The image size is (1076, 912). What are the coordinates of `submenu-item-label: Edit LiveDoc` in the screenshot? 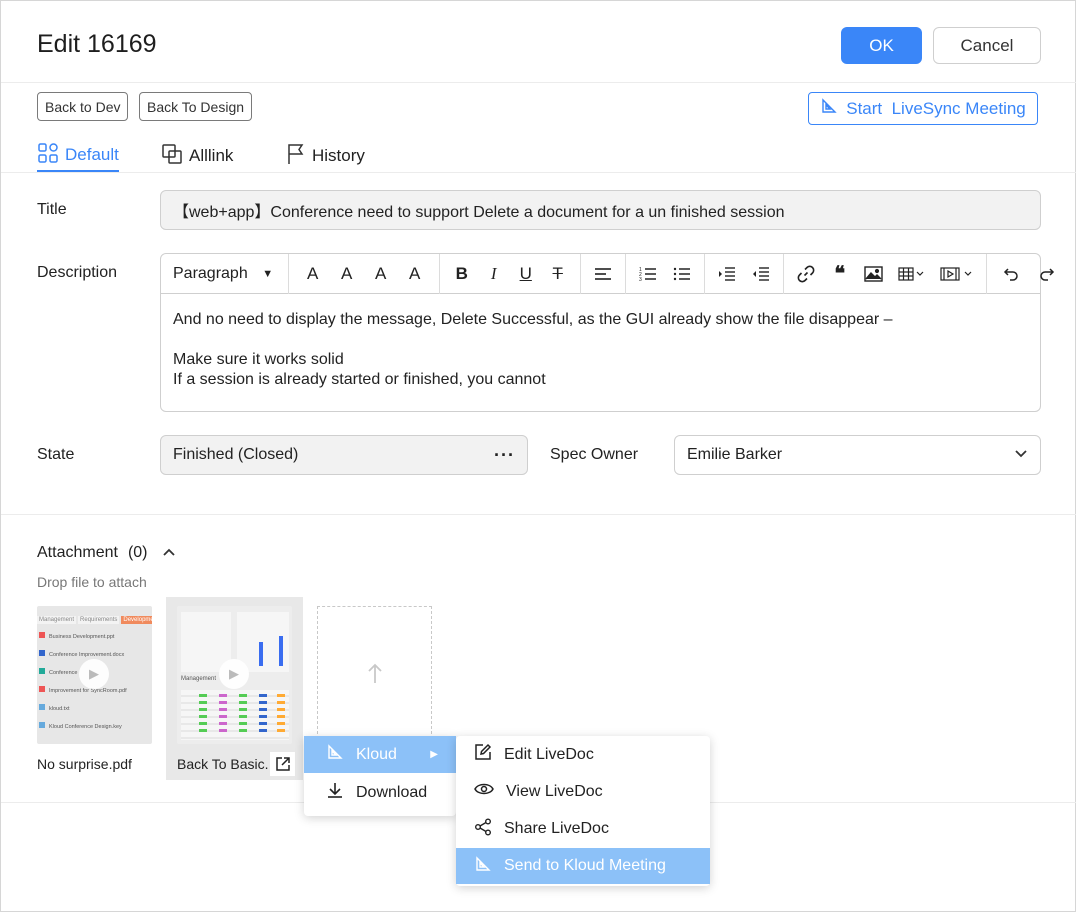 It's located at (549, 754).